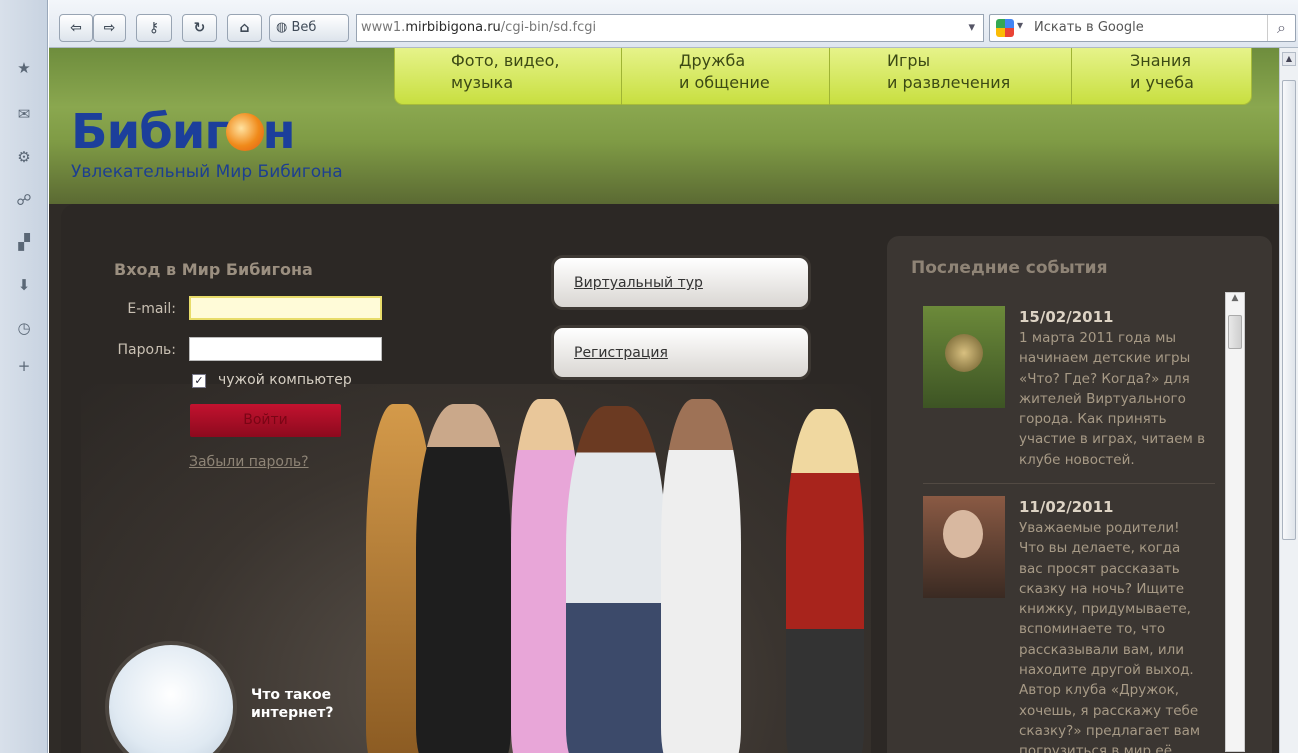 This screenshot has height=753, width=1298. I want to click on event-line: книжку, придумываете,, so click(1105, 609).